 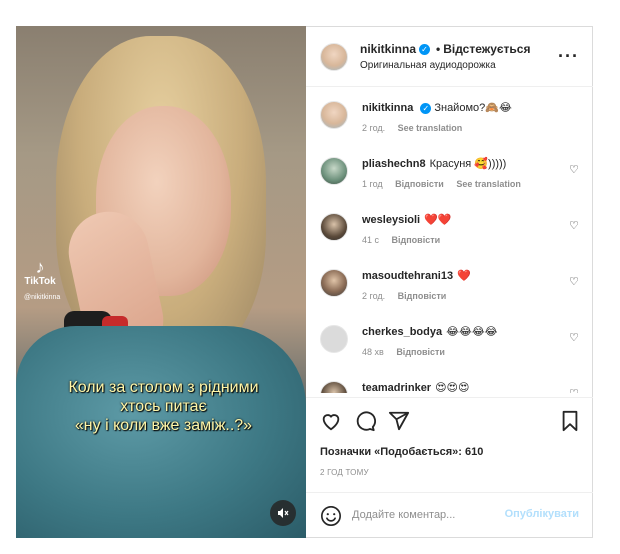 I want to click on video-caption-line: «ну і коли вже заміж..?», so click(x=163, y=425).